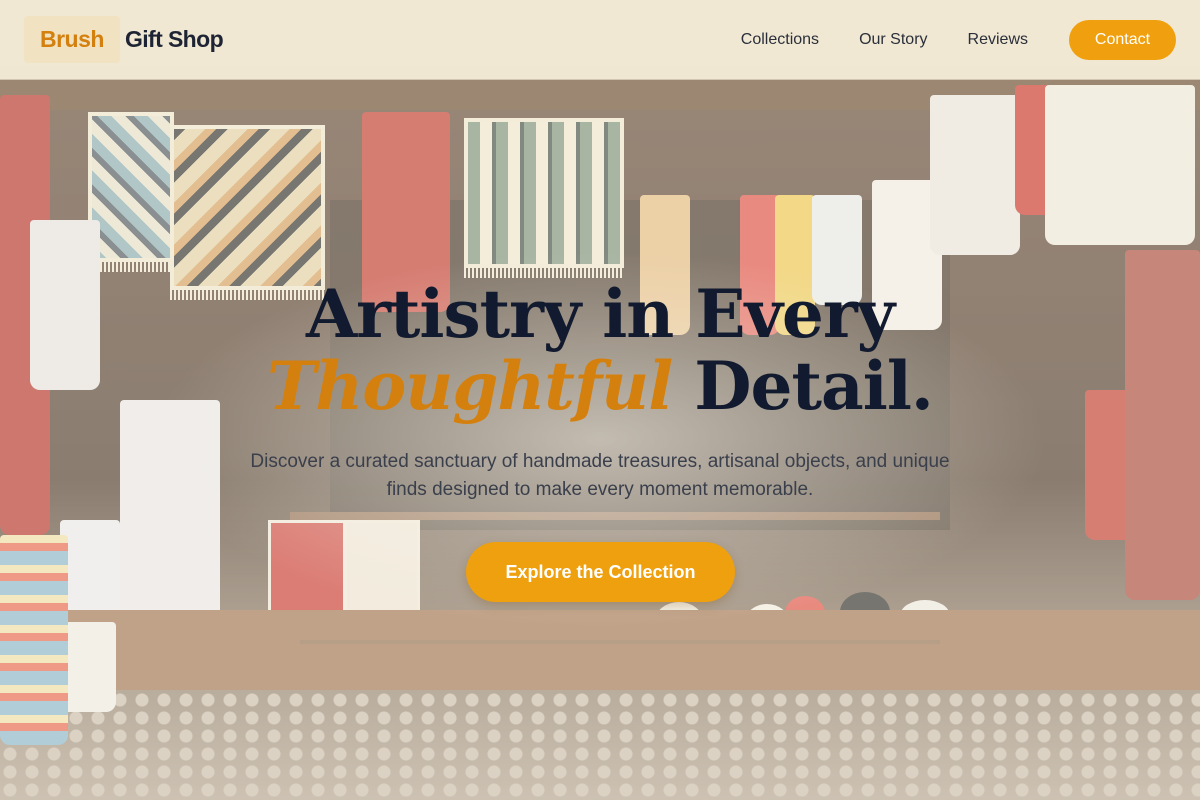 This screenshot has width=1200, height=800. What do you see at coordinates (998, 40) in the screenshot?
I see `nav-link-reviews: Reviews` at bounding box center [998, 40].